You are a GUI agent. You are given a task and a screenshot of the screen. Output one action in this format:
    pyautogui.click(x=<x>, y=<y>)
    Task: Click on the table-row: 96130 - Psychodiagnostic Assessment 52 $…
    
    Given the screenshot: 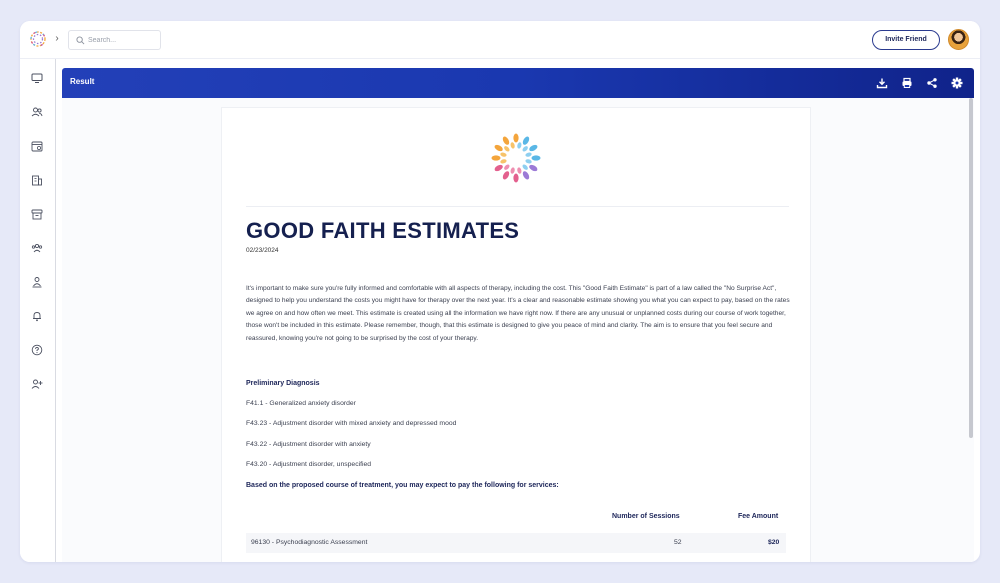 What is the action you would take?
    pyautogui.click(x=516, y=543)
    